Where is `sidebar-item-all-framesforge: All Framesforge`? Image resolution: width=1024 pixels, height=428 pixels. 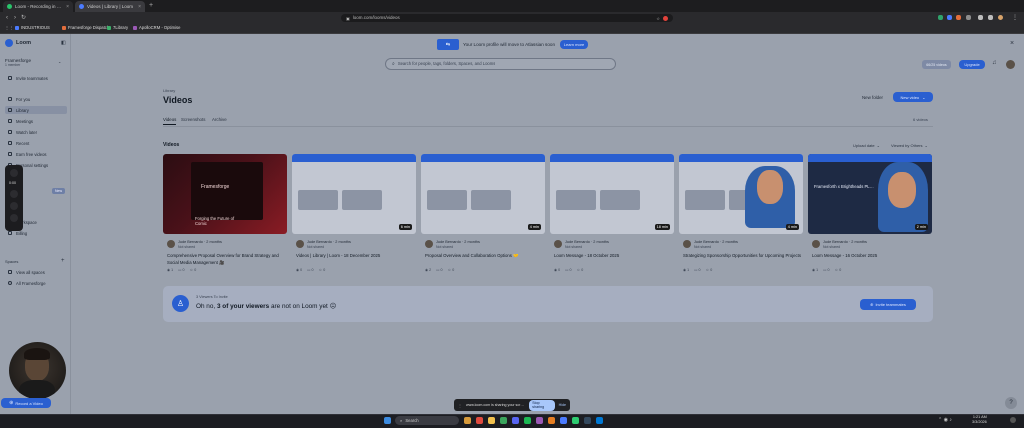 sidebar-item-all-framesforge: All Framesforge is located at coordinates (36, 283).